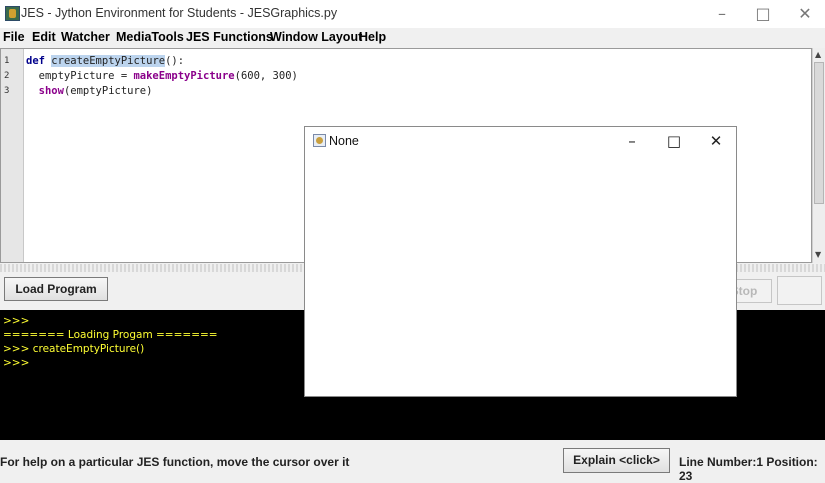  Describe the element at coordinates (372, 37) in the screenshot. I see `menu-help: Help` at that location.